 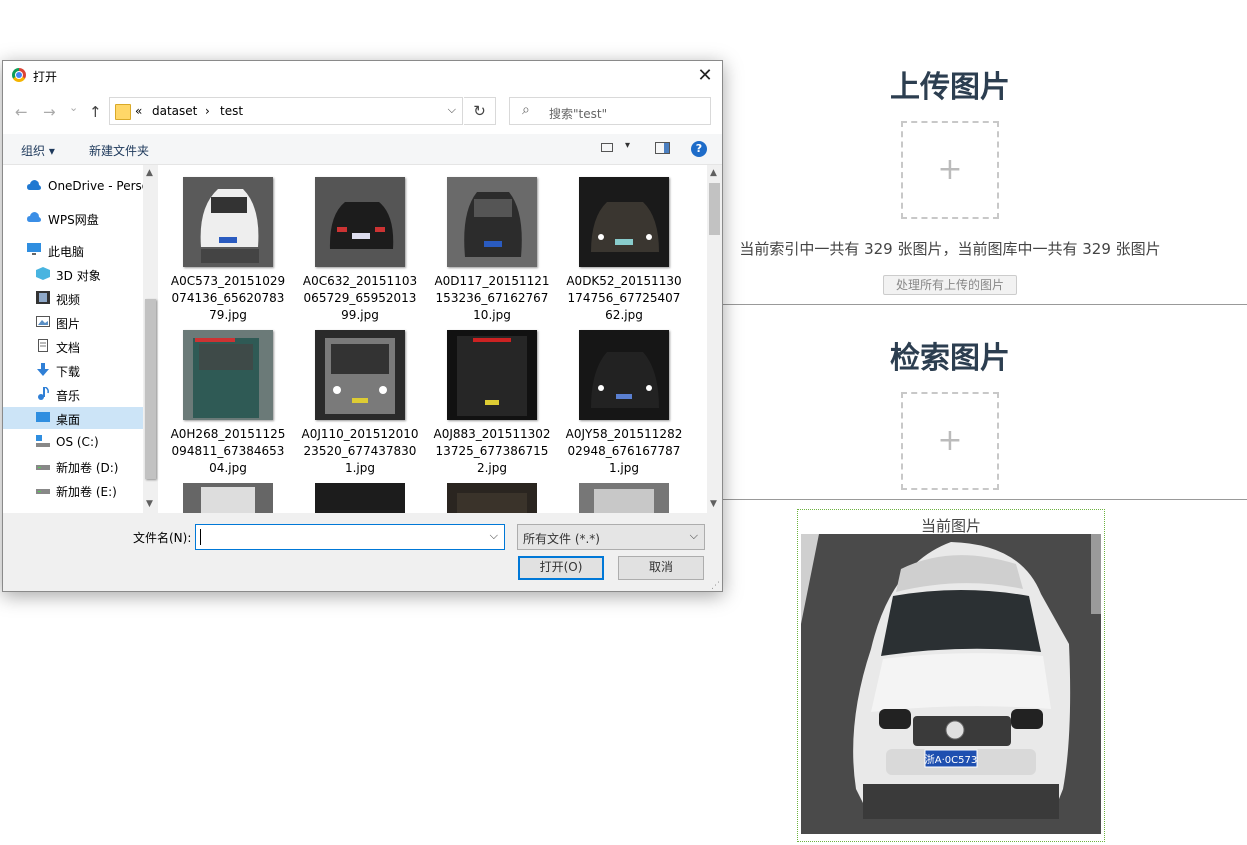 I want to click on folder-icon, so click(x=123, y=112).